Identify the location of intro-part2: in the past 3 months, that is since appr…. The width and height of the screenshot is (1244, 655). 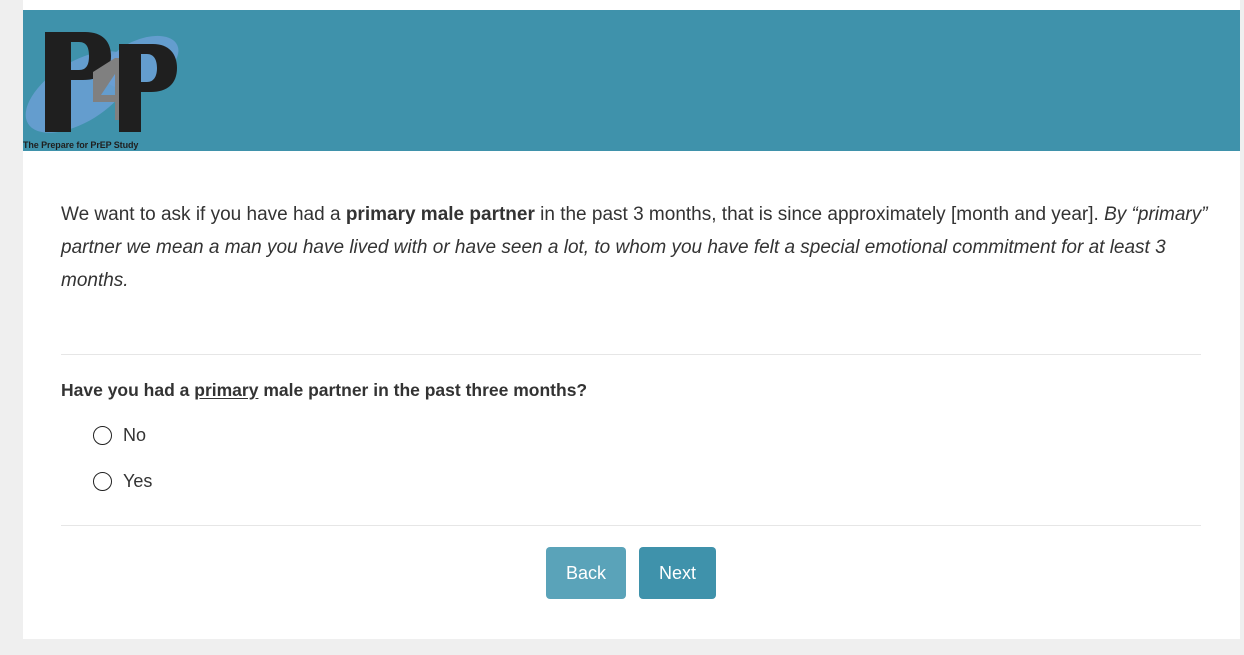
(819, 214).